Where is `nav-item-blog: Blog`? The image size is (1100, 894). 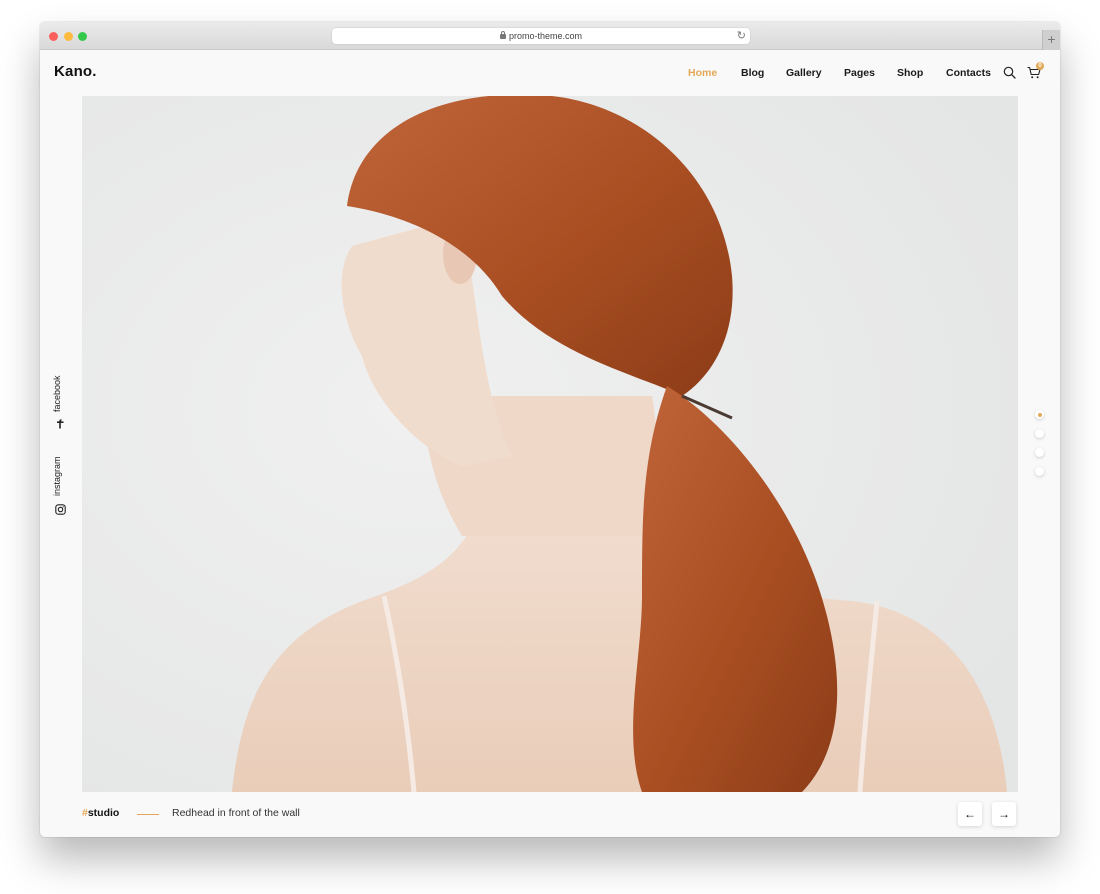
nav-item-blog: Blog is located at coordinates (752, 73).